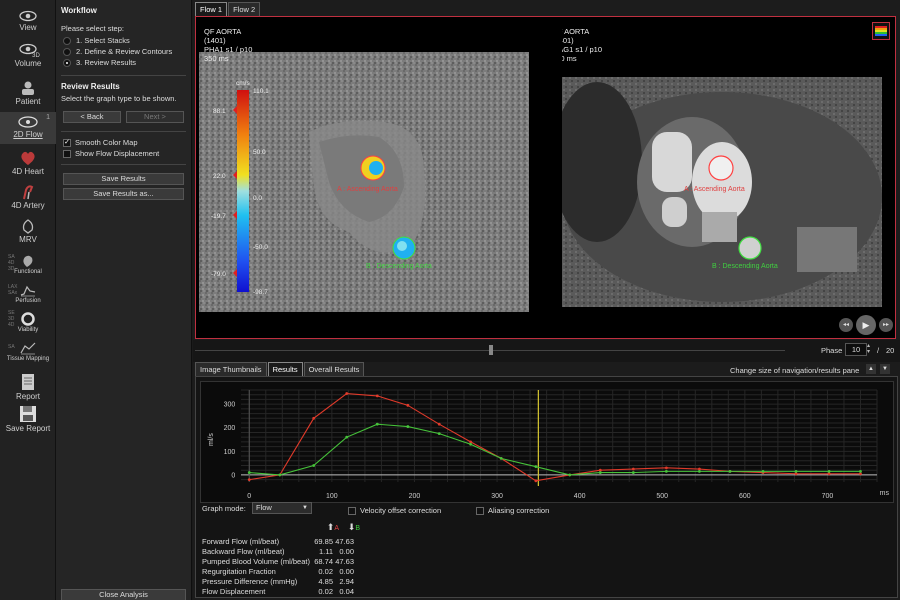 This screenshot has width=900, height=600. I want to click on mrv-tool: MRV, so click(28, 231).